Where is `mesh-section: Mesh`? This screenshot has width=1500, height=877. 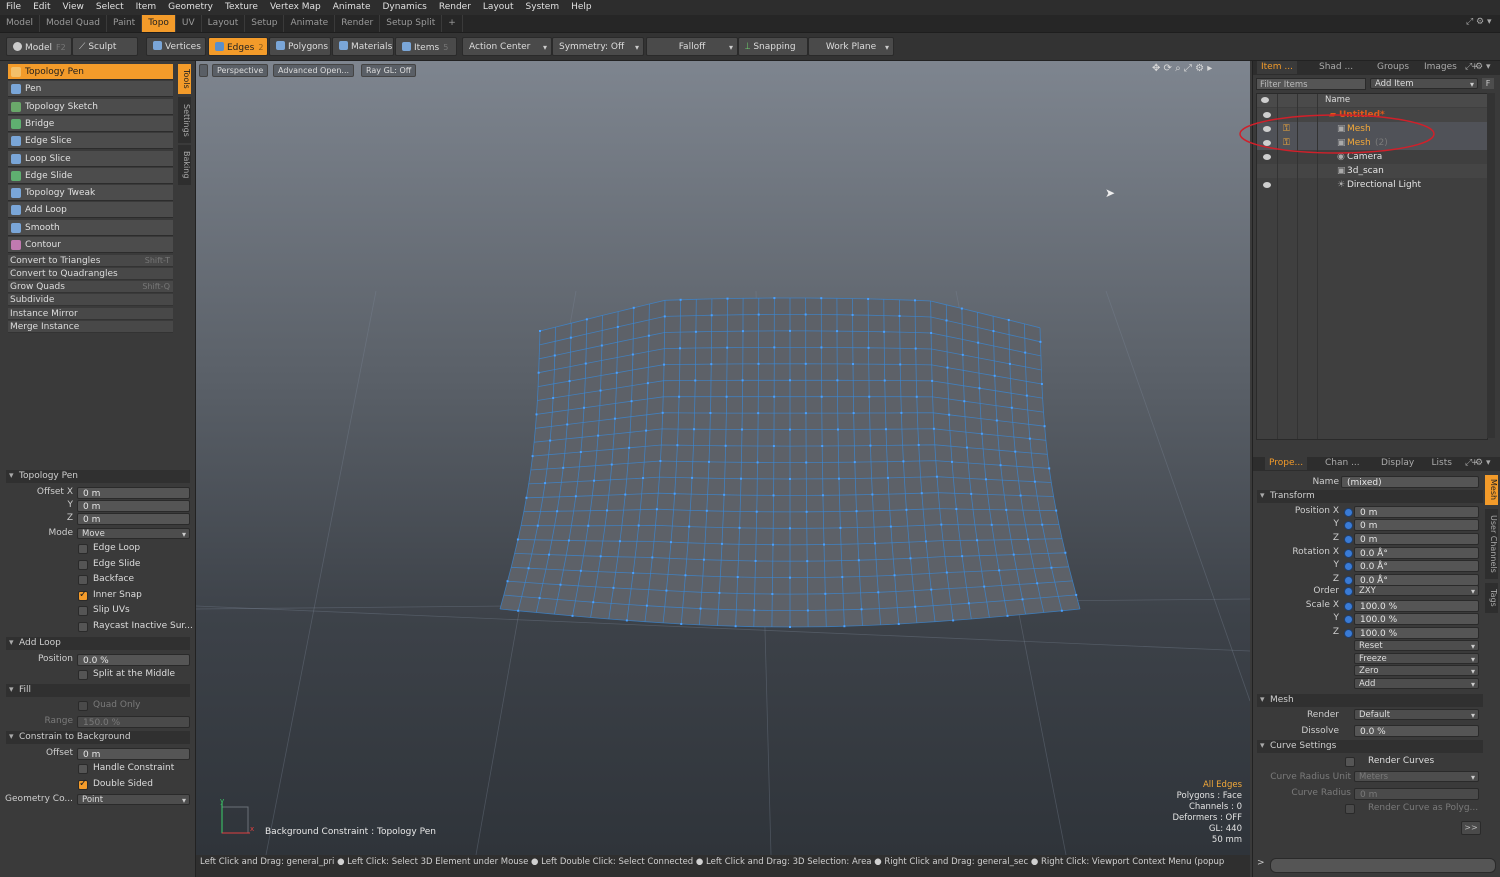
mesh-section: Mesh is located at coordinates (1370, 700).